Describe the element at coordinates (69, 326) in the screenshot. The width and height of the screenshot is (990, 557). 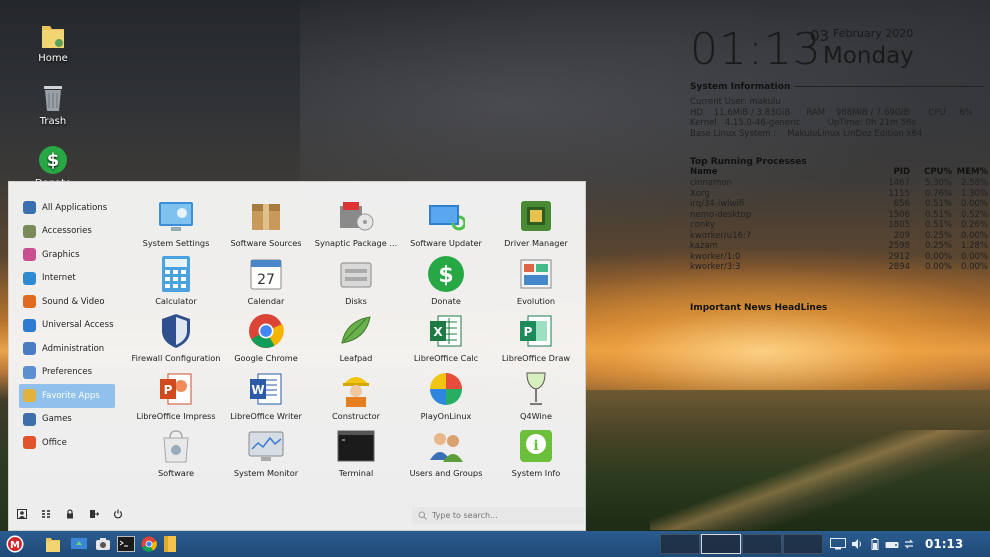
I see `category-item: Universal Access` at that location.